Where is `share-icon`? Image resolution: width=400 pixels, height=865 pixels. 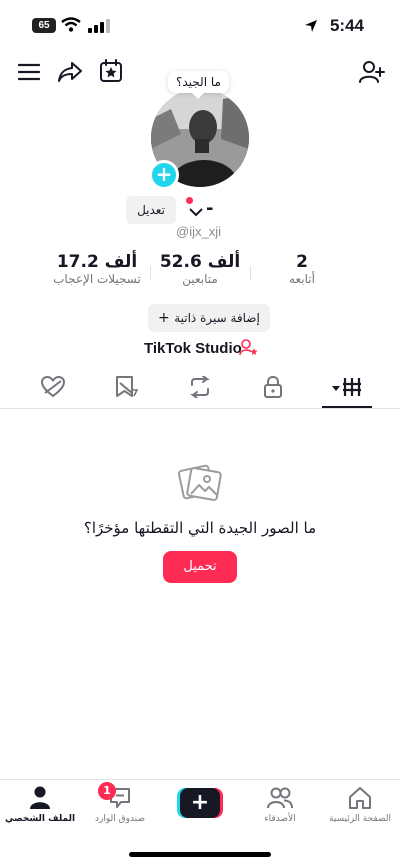 share-icon is located at coordinates (70, 72).